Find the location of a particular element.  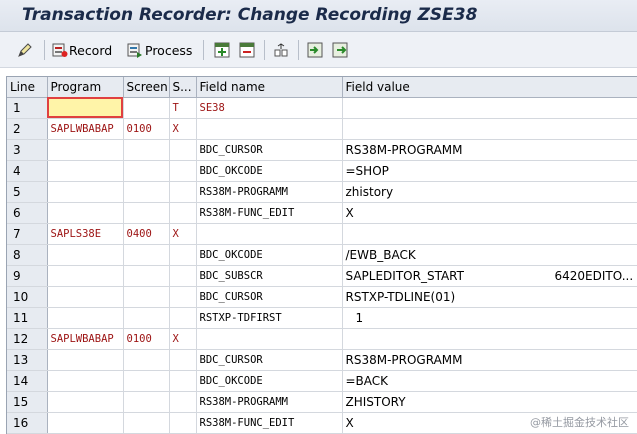

screen-cell: 0400 is located at coordinates (146, 234).